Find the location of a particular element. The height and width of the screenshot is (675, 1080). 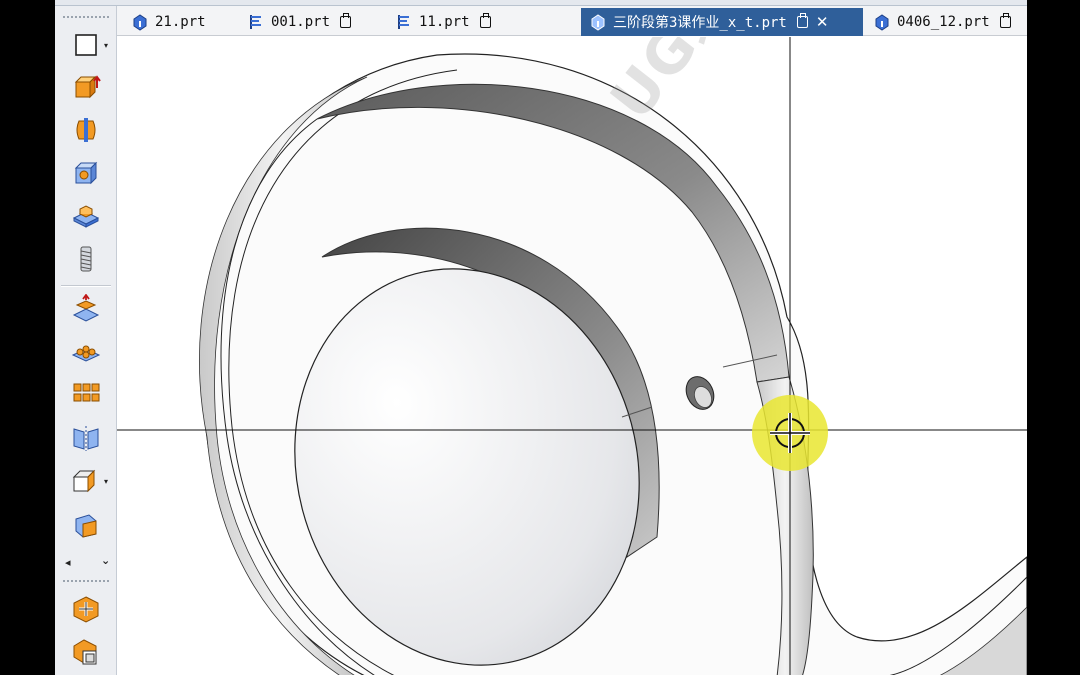

tab-label: 001.prt is located at coordinates (301, 22).